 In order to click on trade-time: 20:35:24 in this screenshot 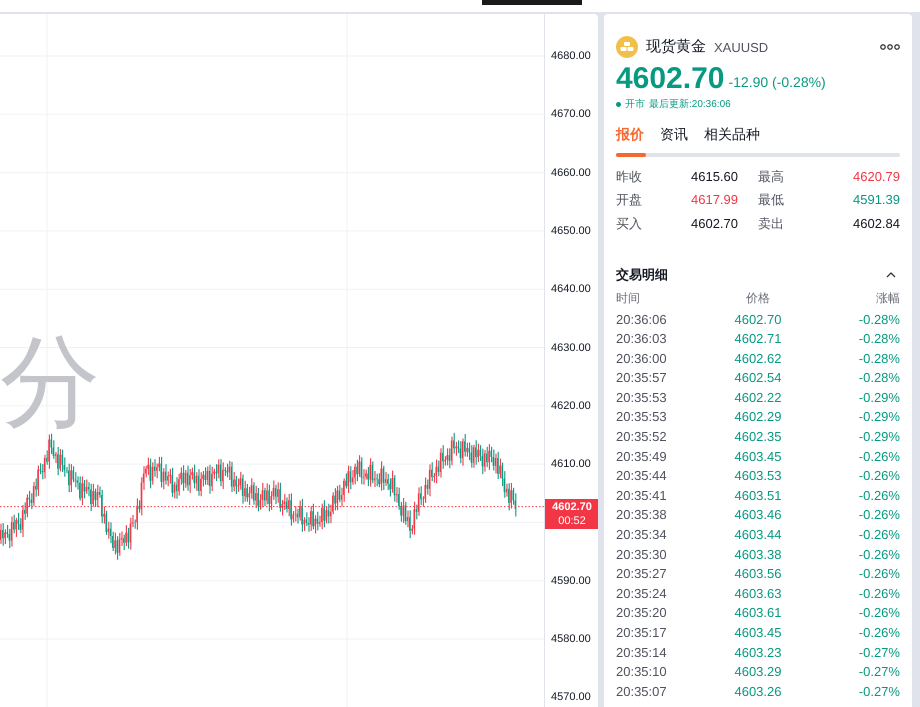, I will do `click(642, 593)`.